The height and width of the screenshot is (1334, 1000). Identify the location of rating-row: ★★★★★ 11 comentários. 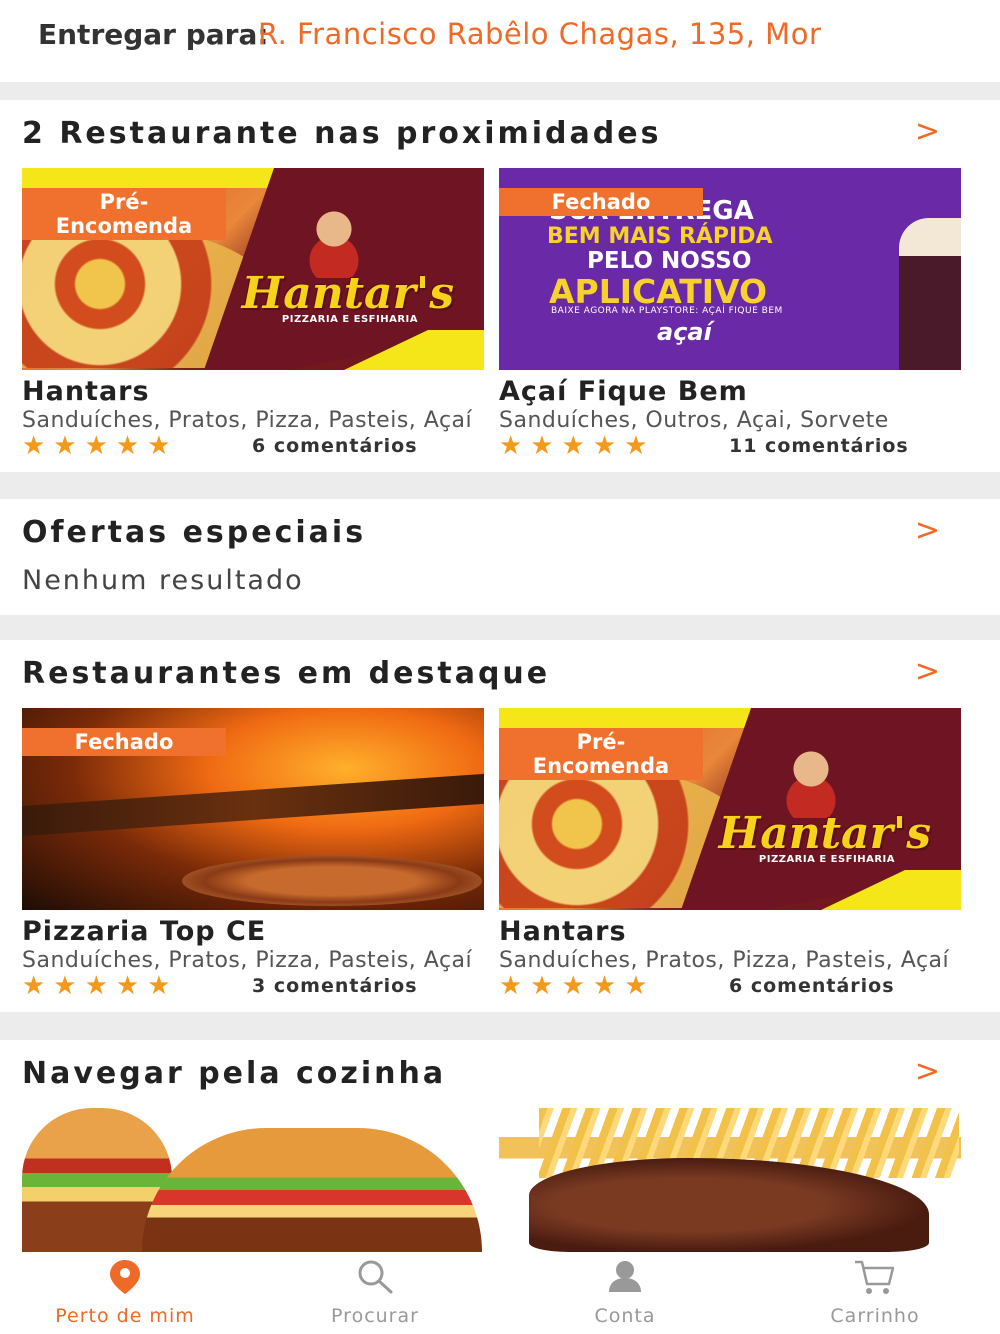
(730, 446).